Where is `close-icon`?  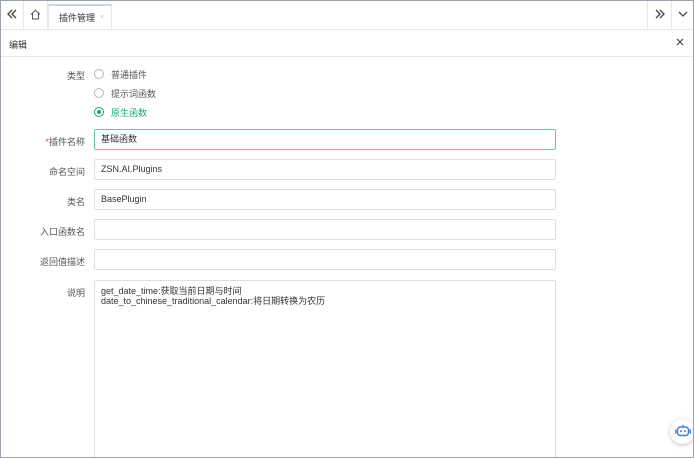 close-icon is located at coordinates (680, 44).